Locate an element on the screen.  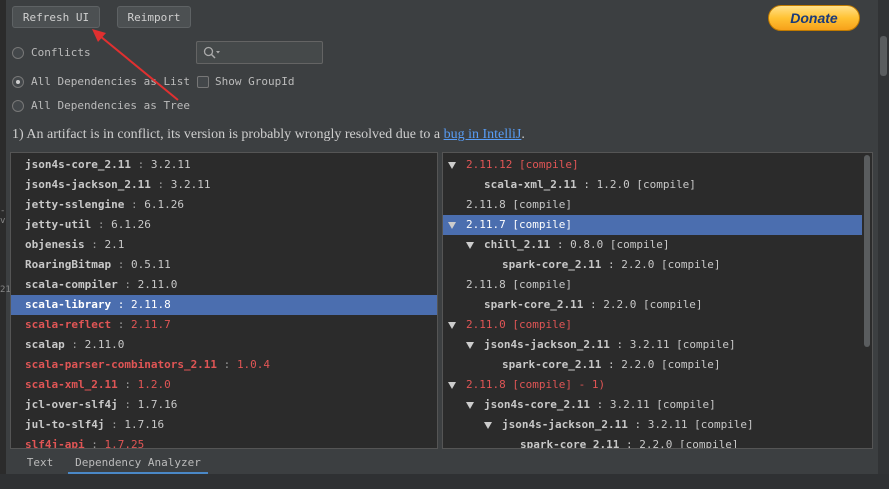
dependency-name: scala-library is located at coordinates (68, 304).